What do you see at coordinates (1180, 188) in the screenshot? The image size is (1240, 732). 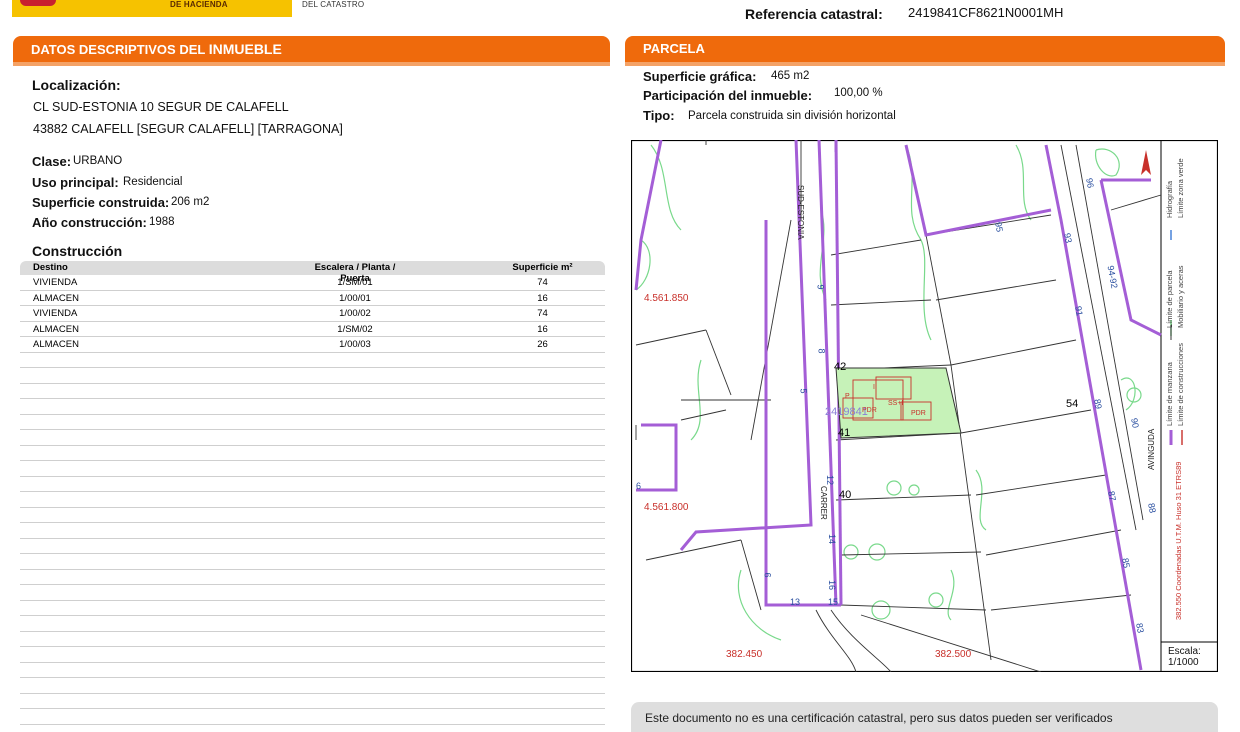 I see `legend-zona-verde: Límite zona verde` at bounding box center [1180, 188].